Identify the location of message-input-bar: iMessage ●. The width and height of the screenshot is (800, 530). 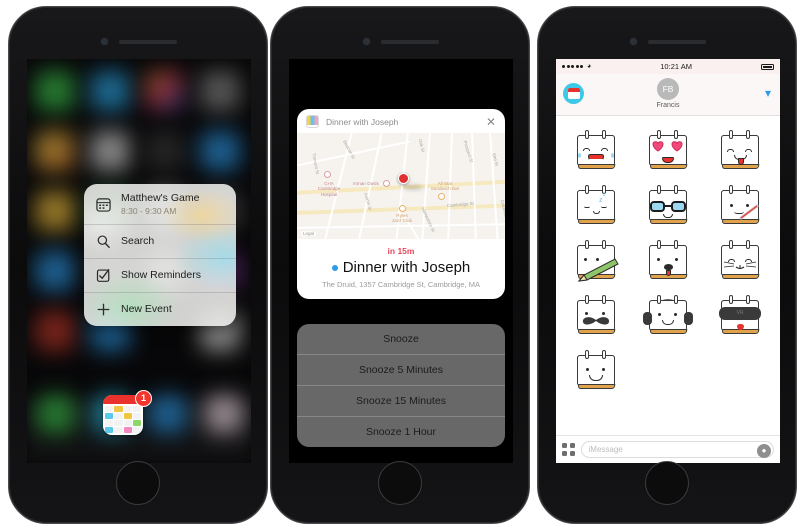
(668, 449).